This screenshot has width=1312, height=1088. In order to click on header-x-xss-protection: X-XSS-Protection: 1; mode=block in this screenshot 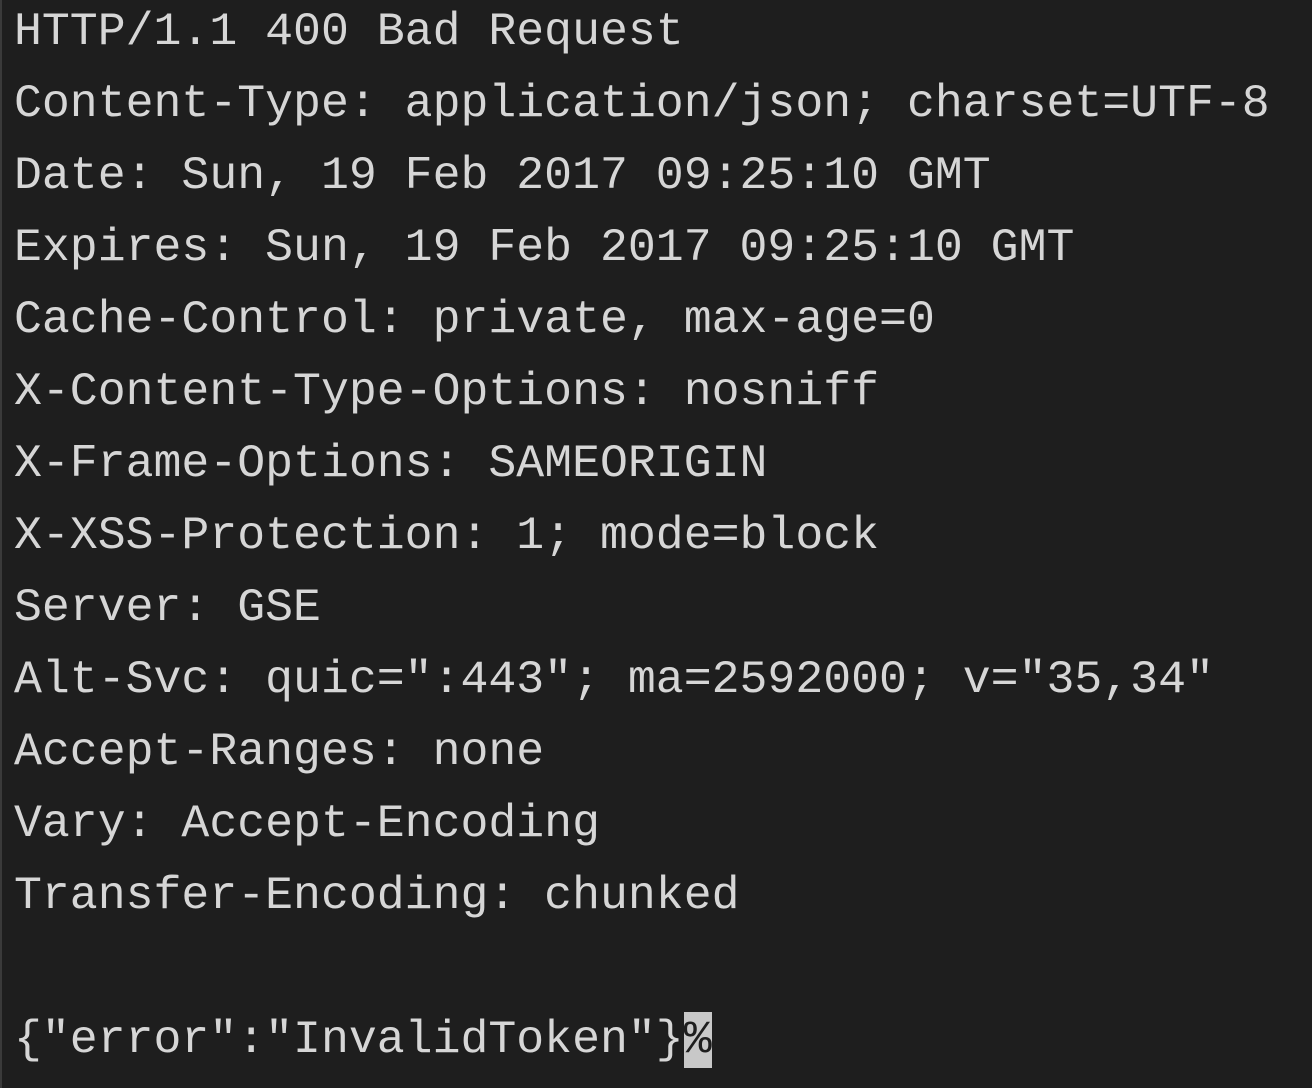, I will do `click(447, 535)`.